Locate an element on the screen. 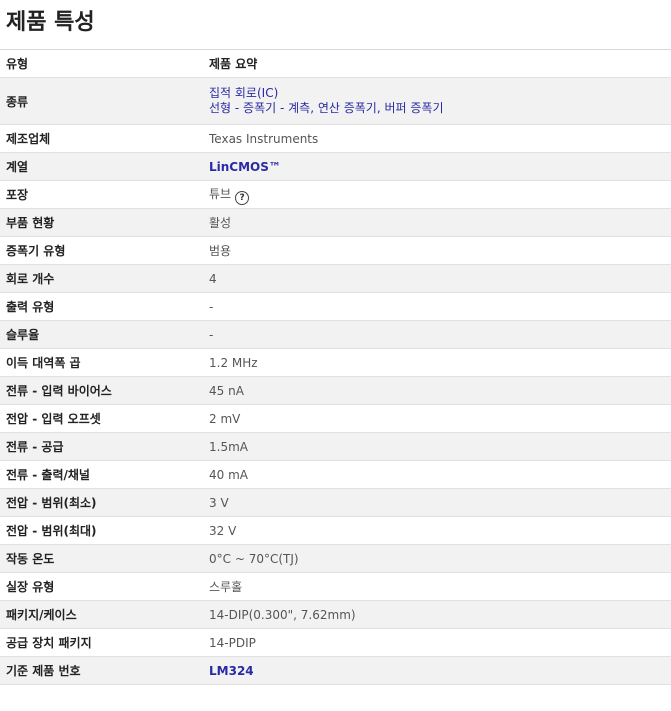 The image size is (671, 711). row-label: 전류 - 공급 is located at coordinates (101, 446).